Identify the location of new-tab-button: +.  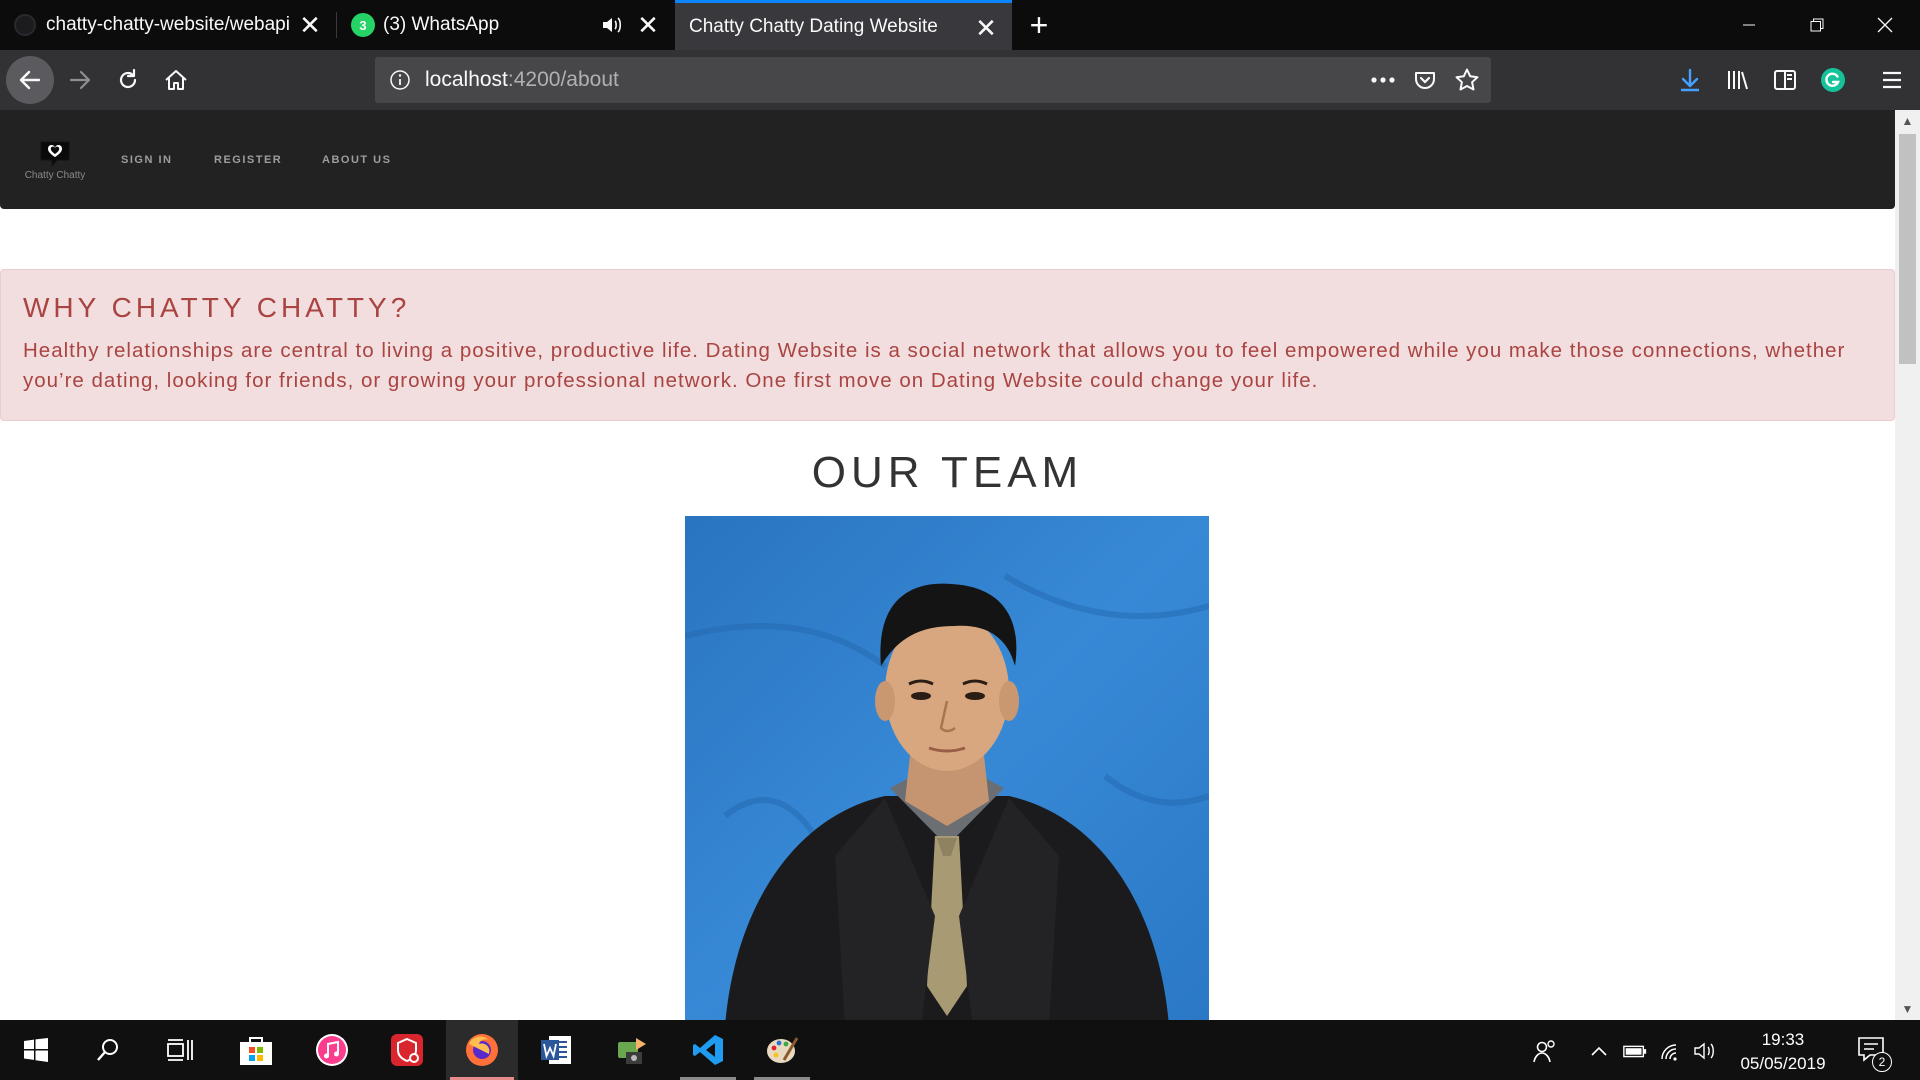
(1039, 25).